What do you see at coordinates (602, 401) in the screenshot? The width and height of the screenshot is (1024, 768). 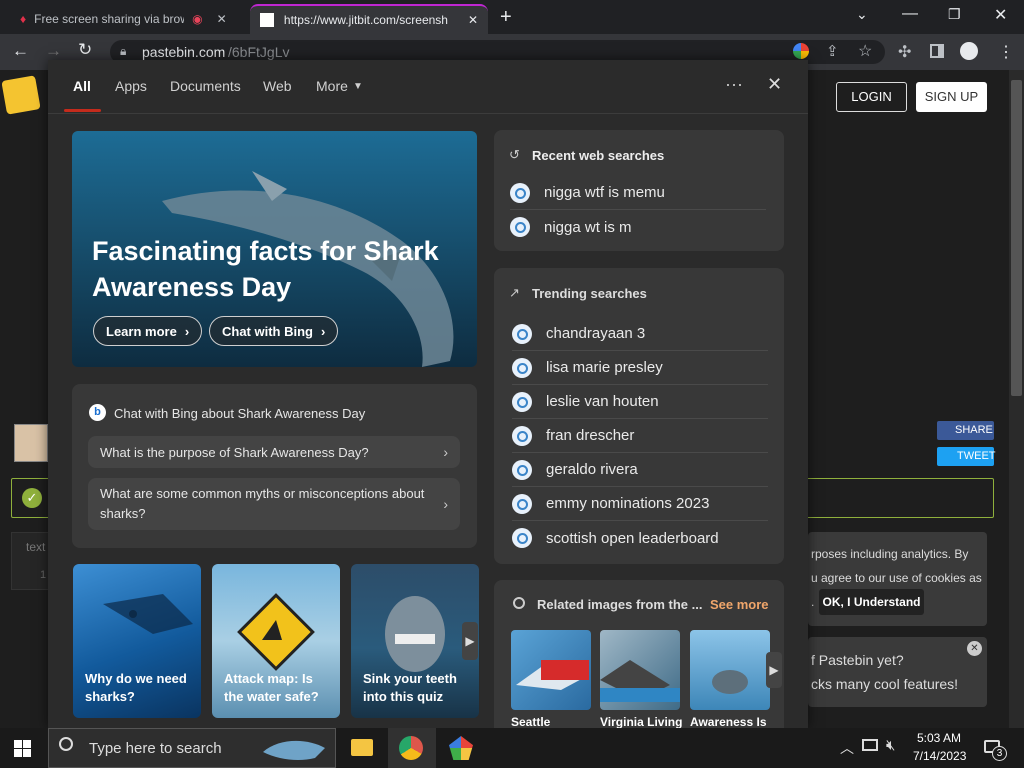 I see `search-text: leslie van houten` at bounding box center [602, 401].